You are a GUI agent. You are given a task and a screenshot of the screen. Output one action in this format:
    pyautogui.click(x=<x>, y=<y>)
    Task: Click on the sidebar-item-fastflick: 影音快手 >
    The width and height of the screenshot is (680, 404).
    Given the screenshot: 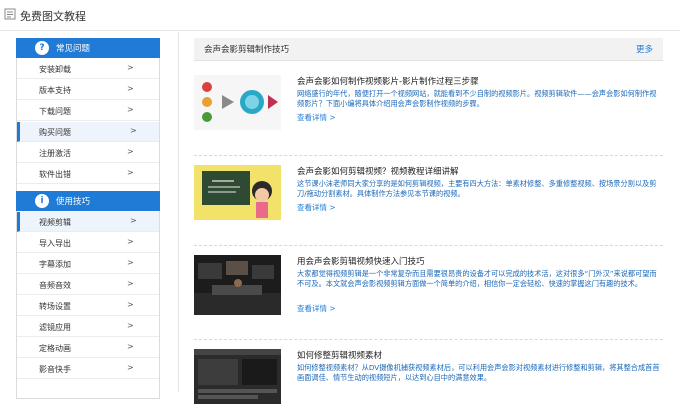 What is the action you would take?
    pyautogui.click(x=88, y=369)
    